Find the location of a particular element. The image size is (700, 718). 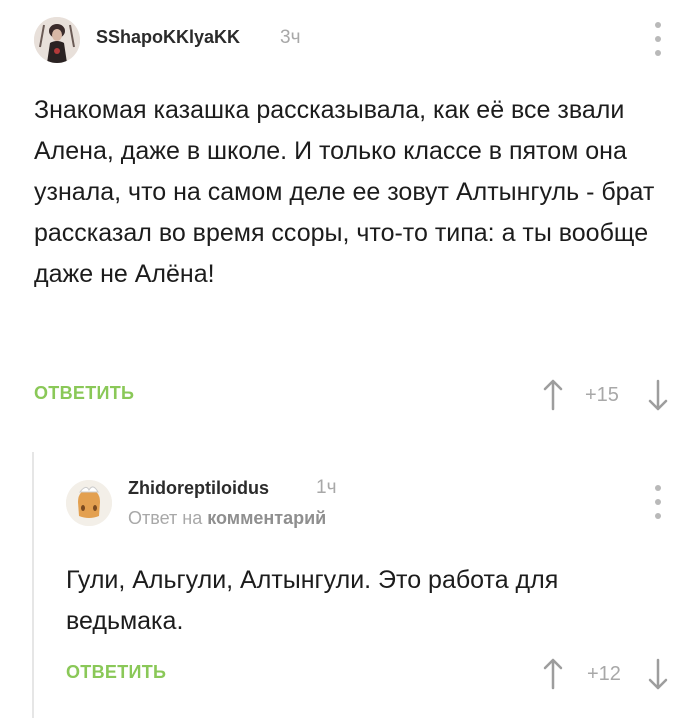

reply-reply-button: ОТВЕТИТЬ is located at coordinates (116, 672).